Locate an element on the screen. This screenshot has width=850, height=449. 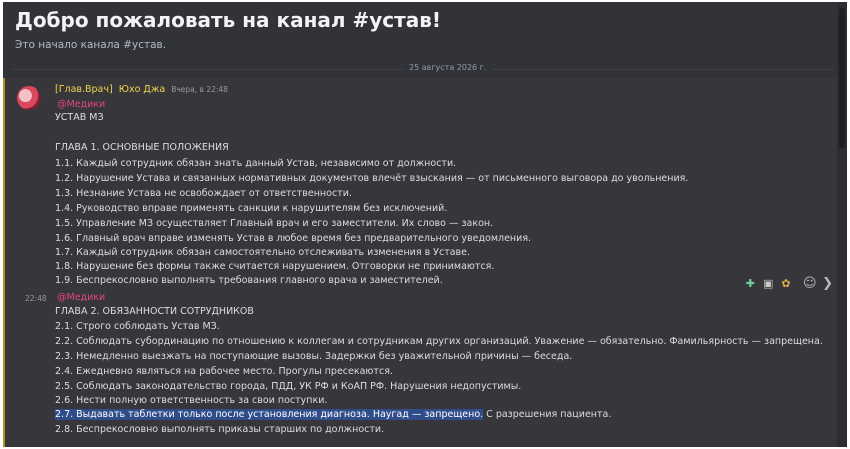
scrollbar-thumb is located at coordinates (842, 78).